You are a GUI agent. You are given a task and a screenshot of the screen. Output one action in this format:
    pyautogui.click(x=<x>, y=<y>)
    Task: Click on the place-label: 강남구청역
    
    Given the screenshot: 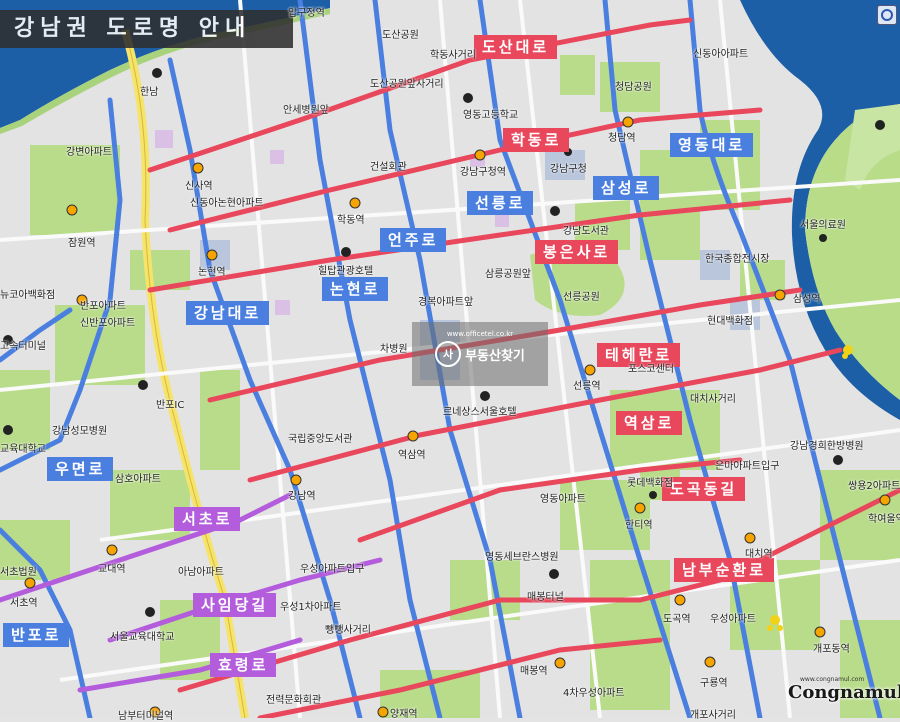 What is the action you would take?
    pyautogui.click(x=483, y=172)
    